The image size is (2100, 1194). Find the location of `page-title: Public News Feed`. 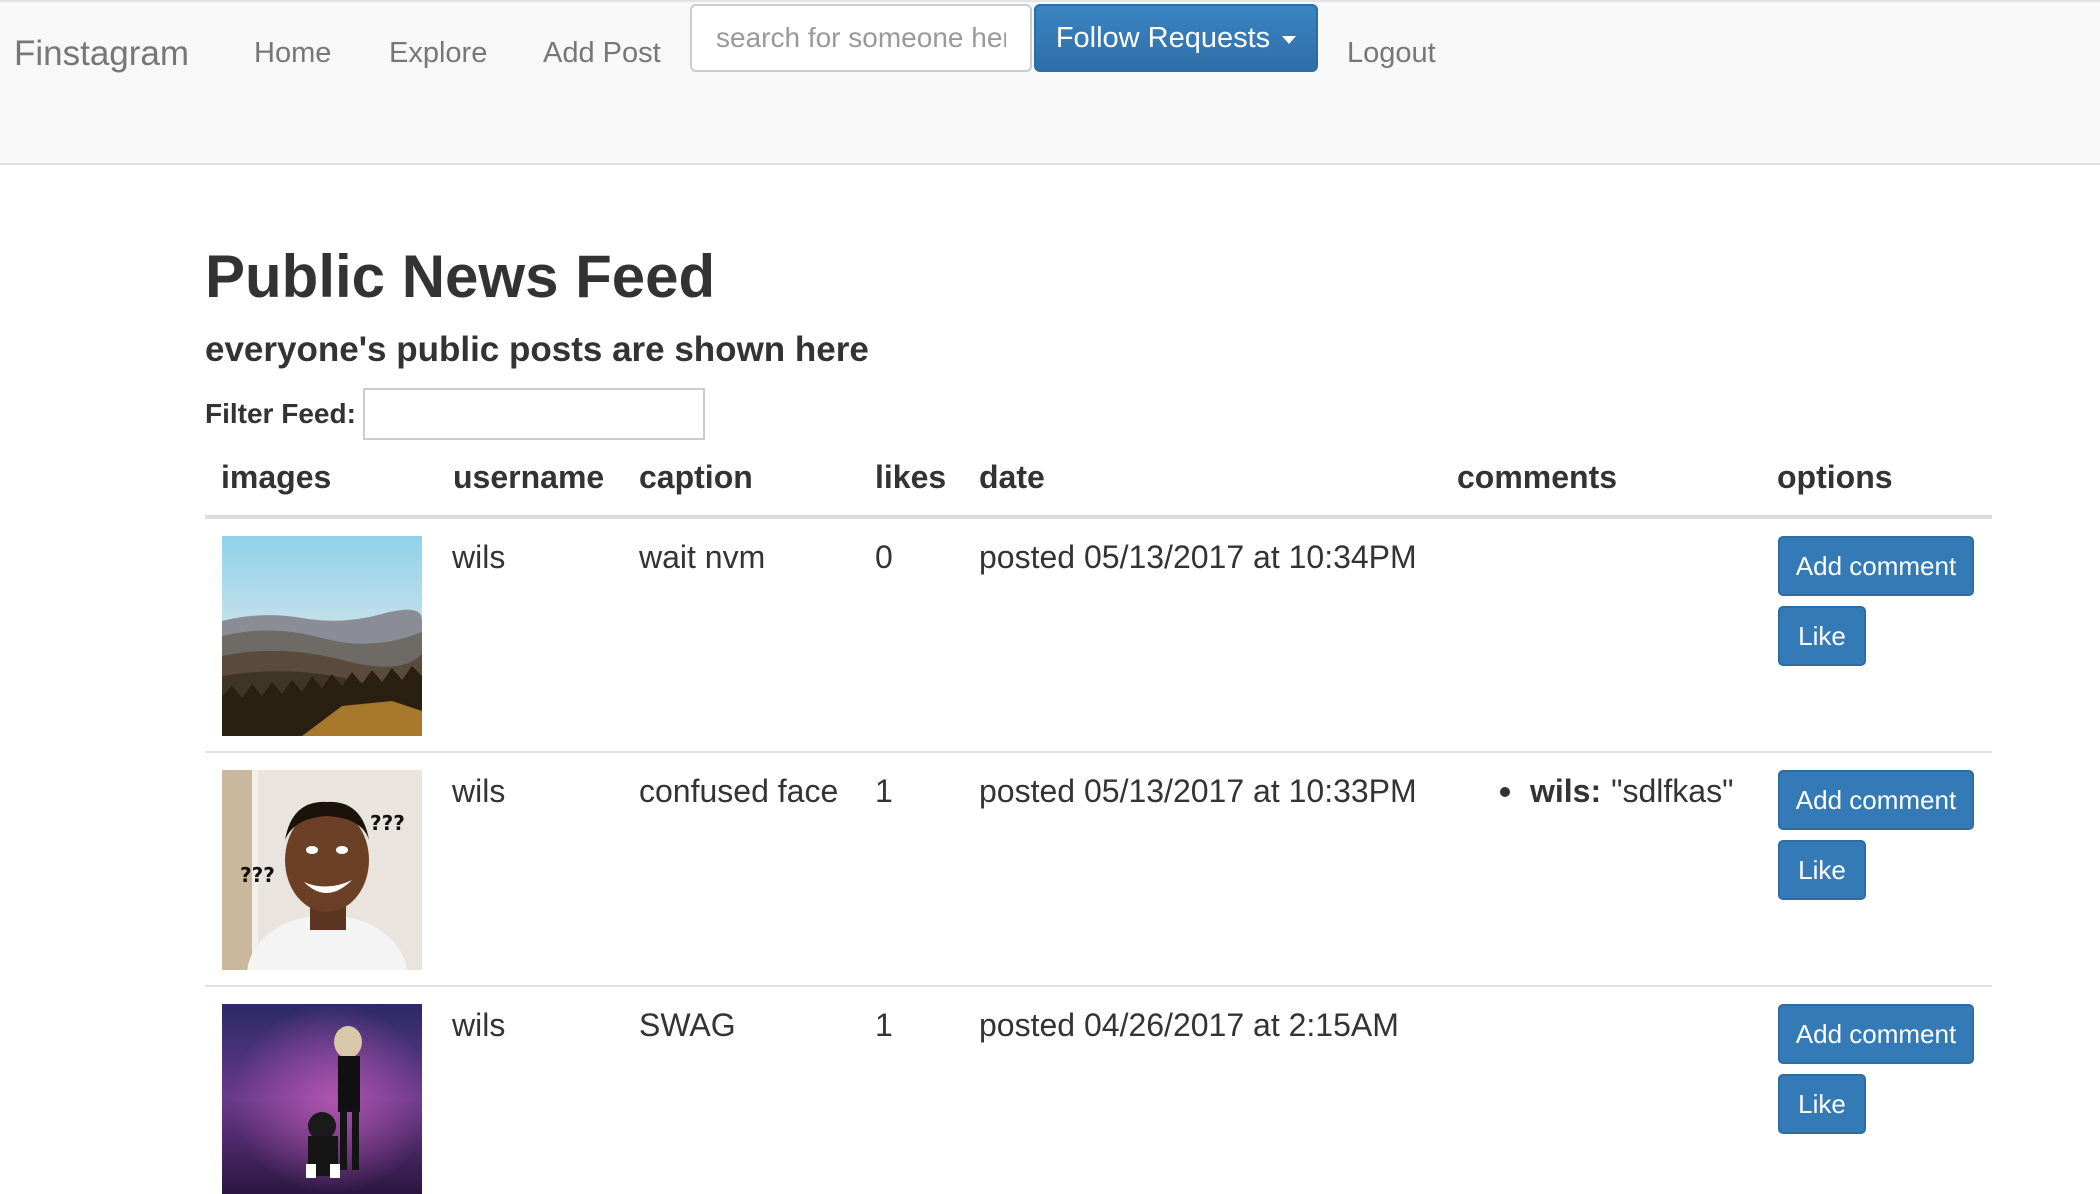

page-title: Public News Feed is located at coordinates (460, 276).